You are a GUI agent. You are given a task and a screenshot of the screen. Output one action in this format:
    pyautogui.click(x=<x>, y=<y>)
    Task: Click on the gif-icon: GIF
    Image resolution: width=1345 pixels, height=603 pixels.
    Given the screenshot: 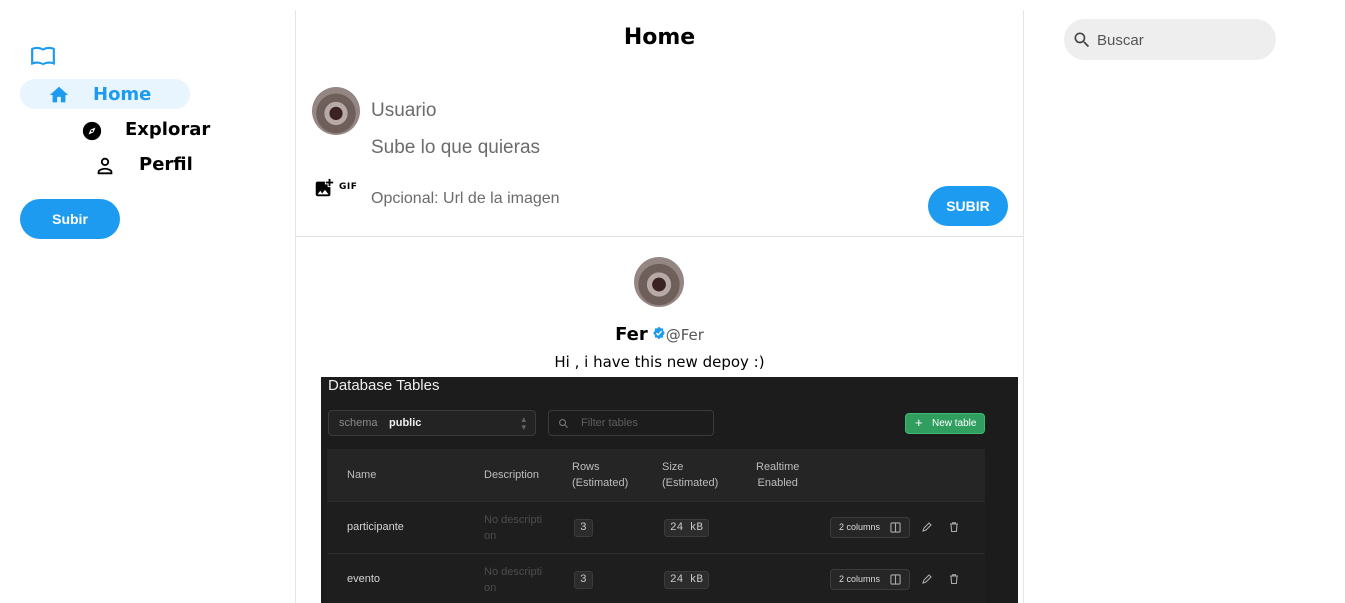 What is the action you would take?
    pyautogui.click(x=348, y=187)
    